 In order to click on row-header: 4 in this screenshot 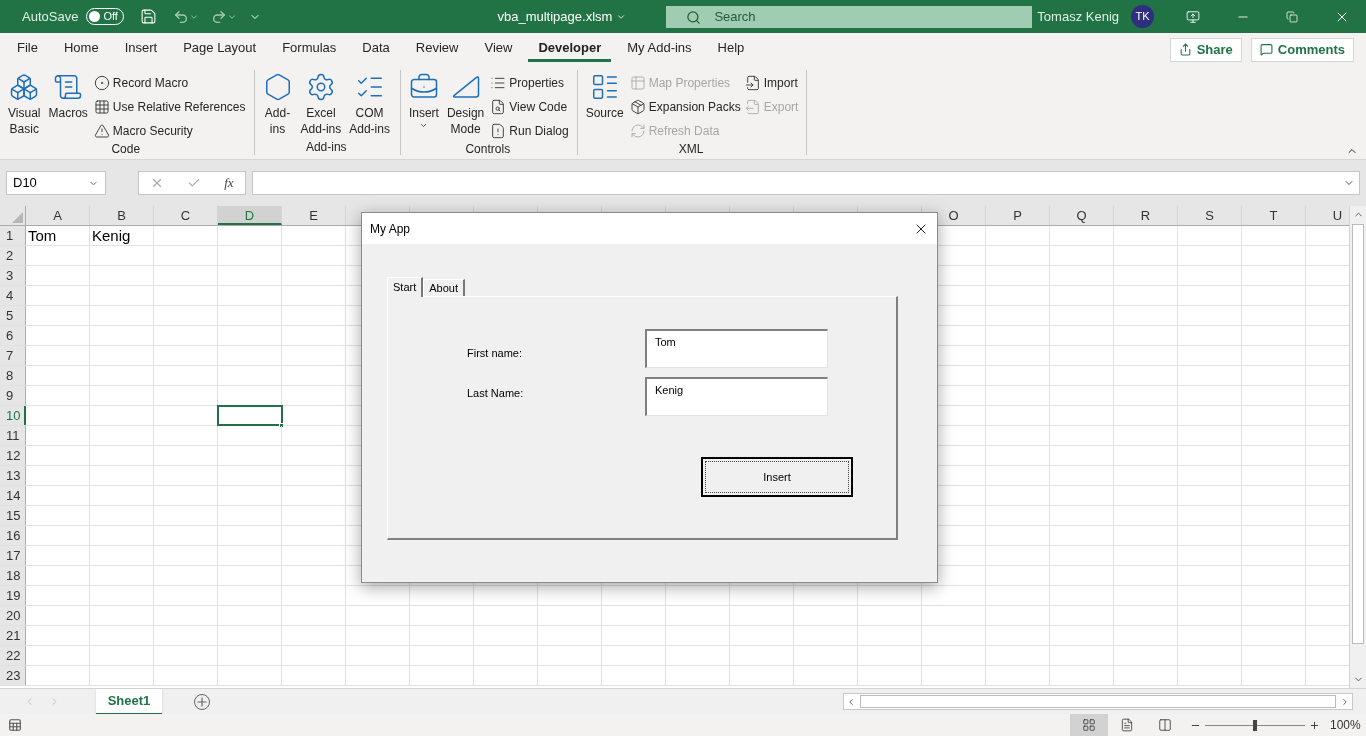, I will do `click(13, 295)`.